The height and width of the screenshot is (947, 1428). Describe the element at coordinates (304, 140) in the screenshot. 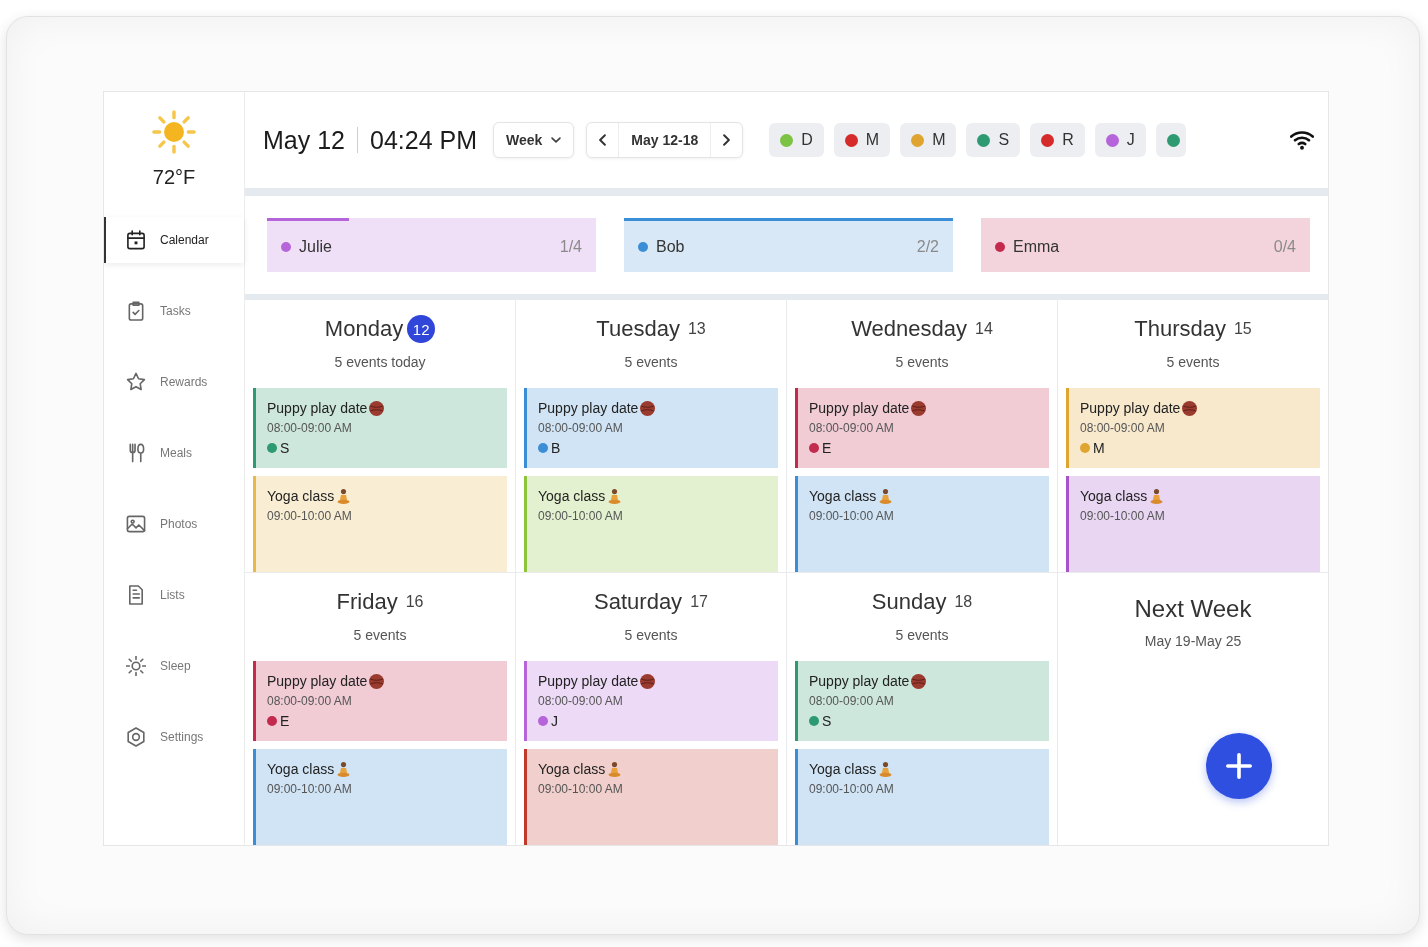

I see `date-text: May 12` at that location.